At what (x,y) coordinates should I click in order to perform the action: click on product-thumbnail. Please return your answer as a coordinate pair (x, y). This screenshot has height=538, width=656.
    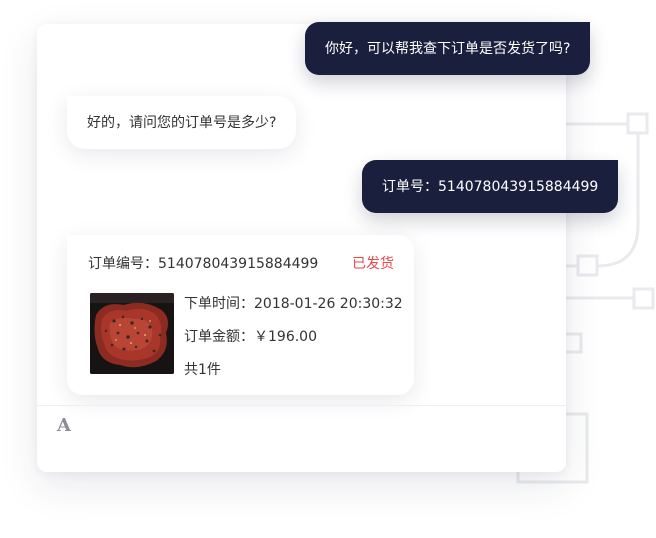
    Looking at the image, I should click on (132, 333).